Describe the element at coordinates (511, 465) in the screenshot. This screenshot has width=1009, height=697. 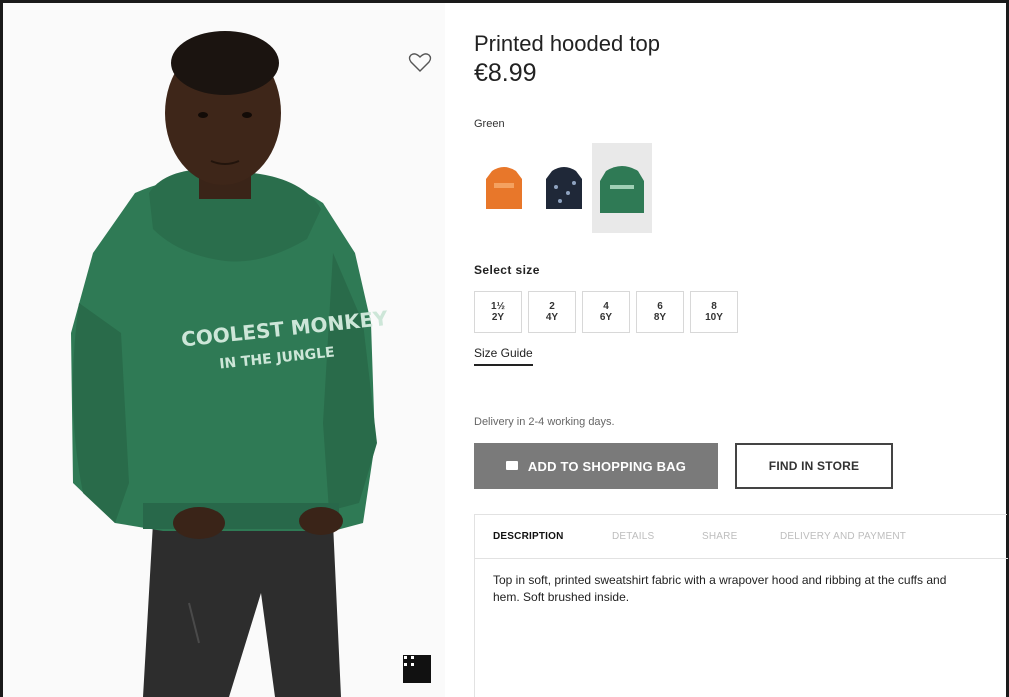
I see `shopping-bag-icon` at that location.